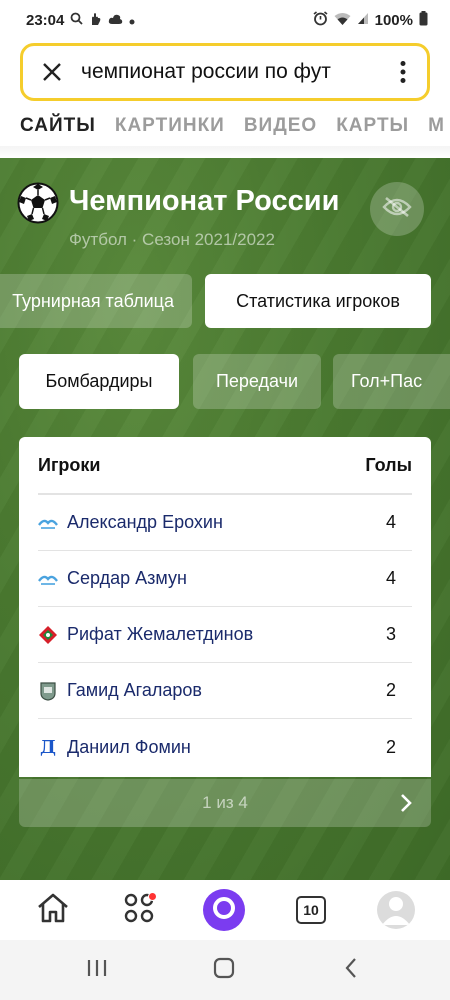  I want to click on profile-avatar, so click(396, 910).